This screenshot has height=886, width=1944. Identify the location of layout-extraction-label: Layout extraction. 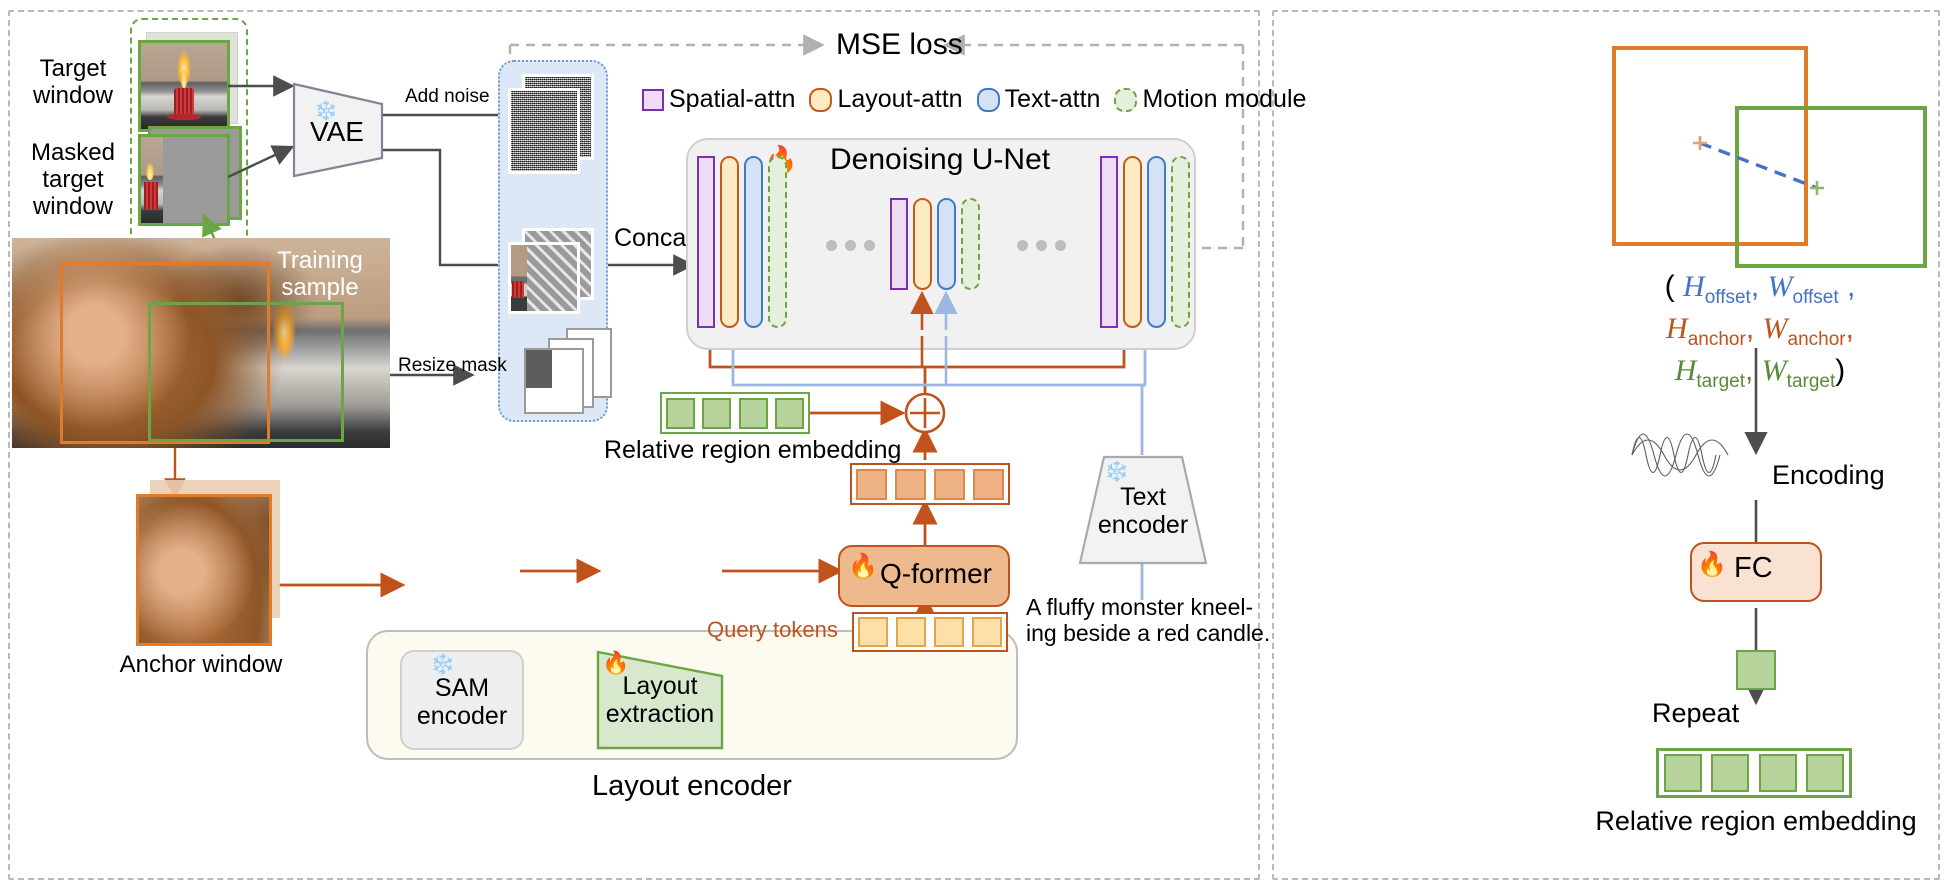
(660, 700).